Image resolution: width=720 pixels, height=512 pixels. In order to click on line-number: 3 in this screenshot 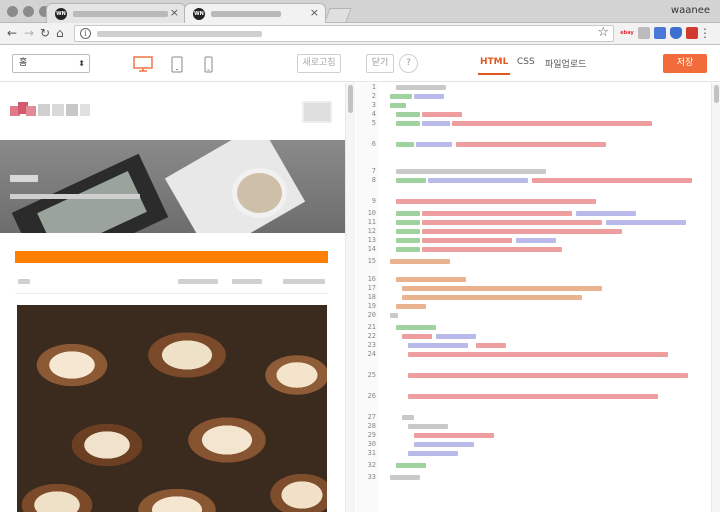, I will do `click(373, 105)`.